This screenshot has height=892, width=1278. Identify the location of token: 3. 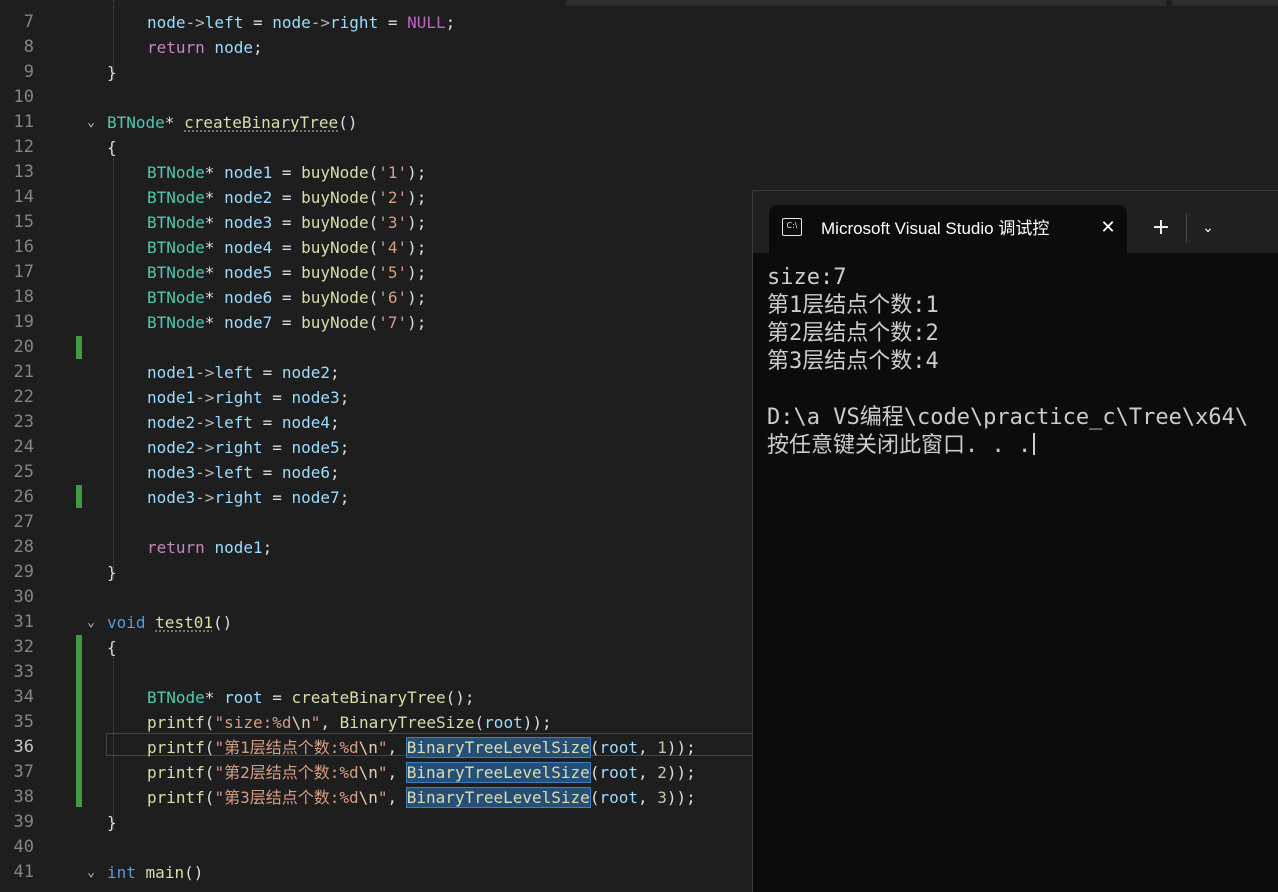
(662, 797).